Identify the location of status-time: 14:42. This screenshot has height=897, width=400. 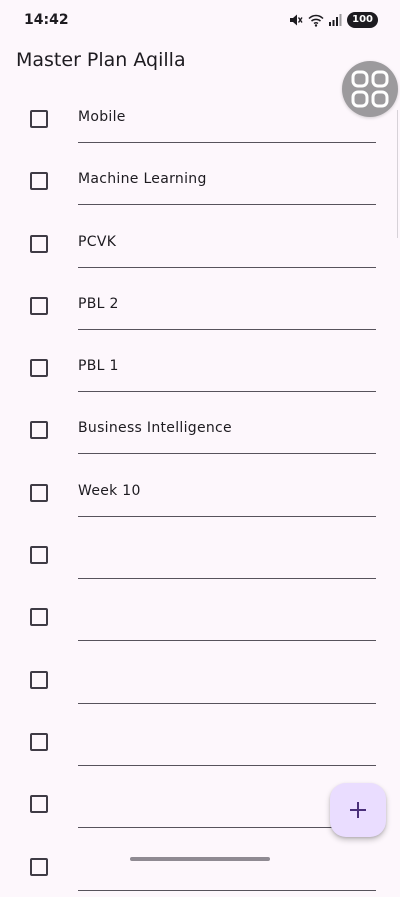
(46, 20).